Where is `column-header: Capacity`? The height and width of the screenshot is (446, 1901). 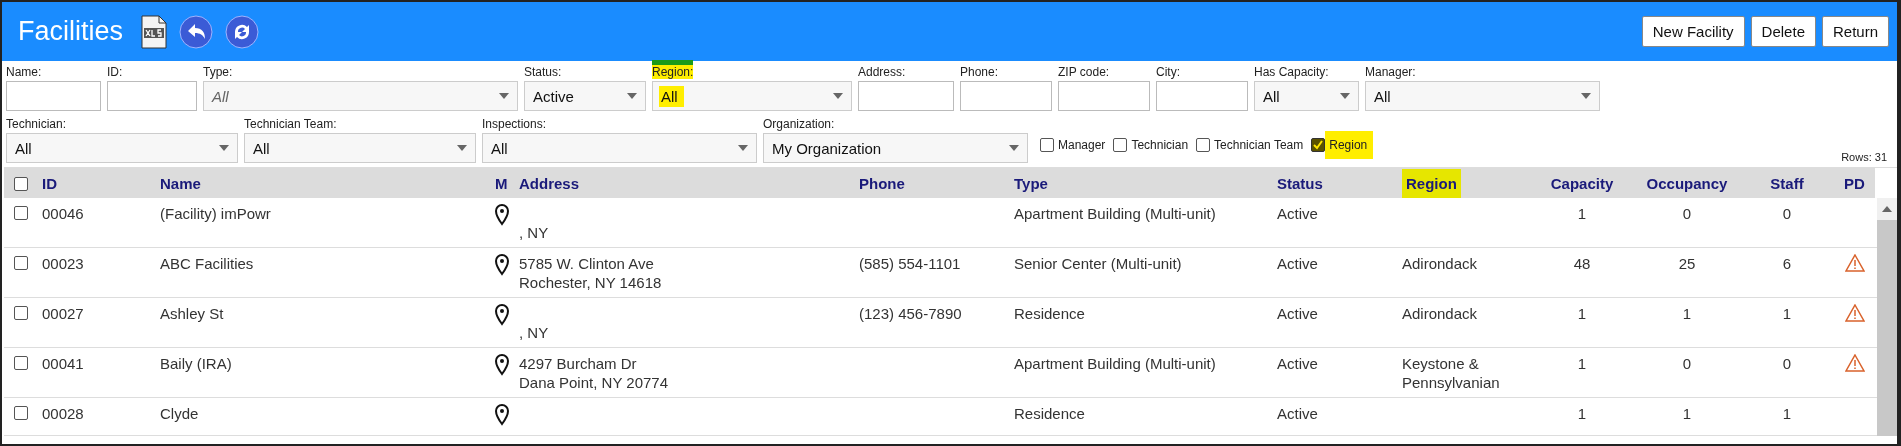 column-header: Capacity is located at coordinates (1582, 183).